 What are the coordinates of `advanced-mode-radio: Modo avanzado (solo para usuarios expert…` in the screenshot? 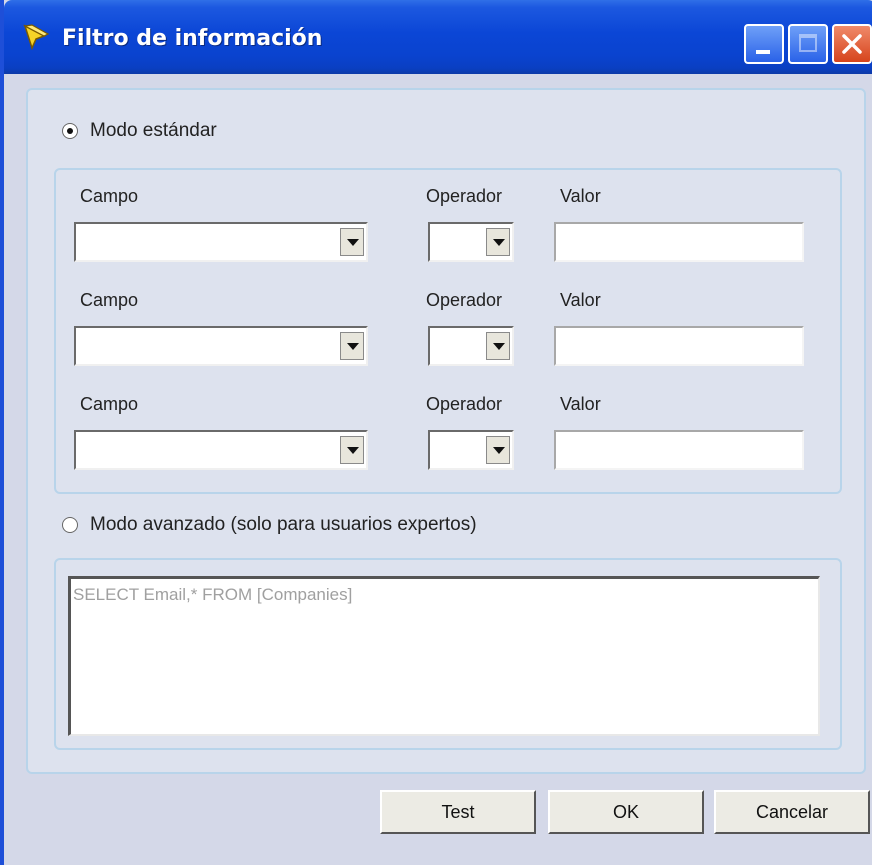 It's located at (269, 525).